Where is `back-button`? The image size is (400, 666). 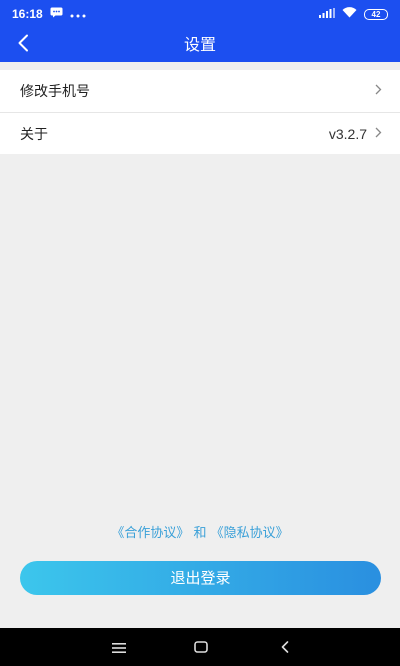 back-button is located at coordinates (23, 45).